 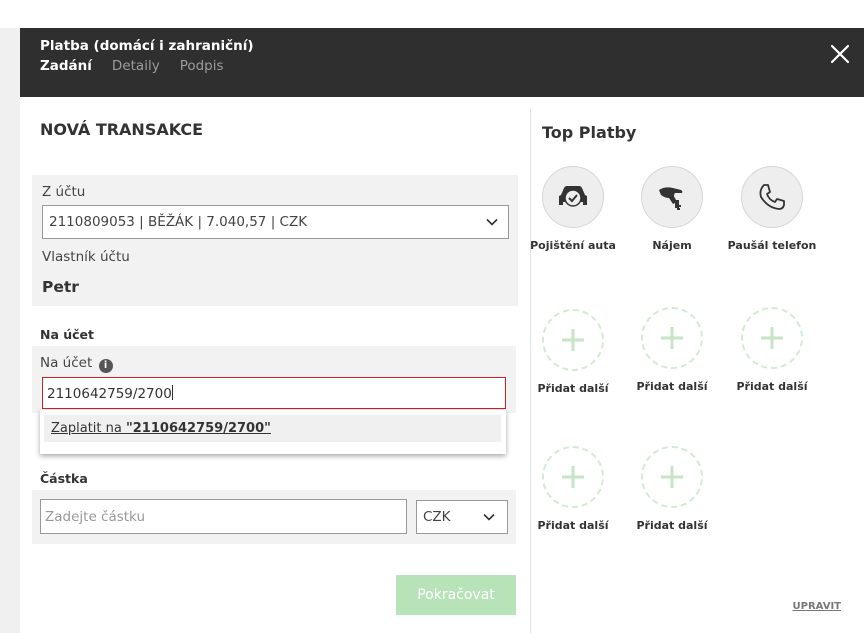 What do you see at coordinates (840, 54) in the screenshot?
I see `close-icon` at bounding box center [840, 54].